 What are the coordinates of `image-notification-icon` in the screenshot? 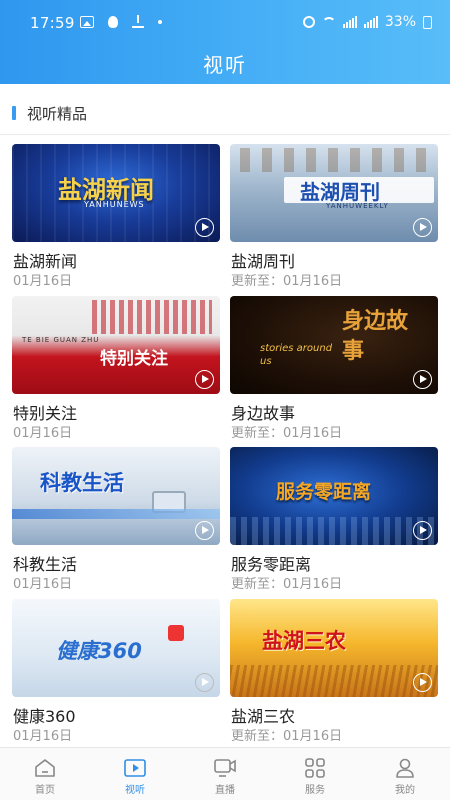 It's located at (87, 21).